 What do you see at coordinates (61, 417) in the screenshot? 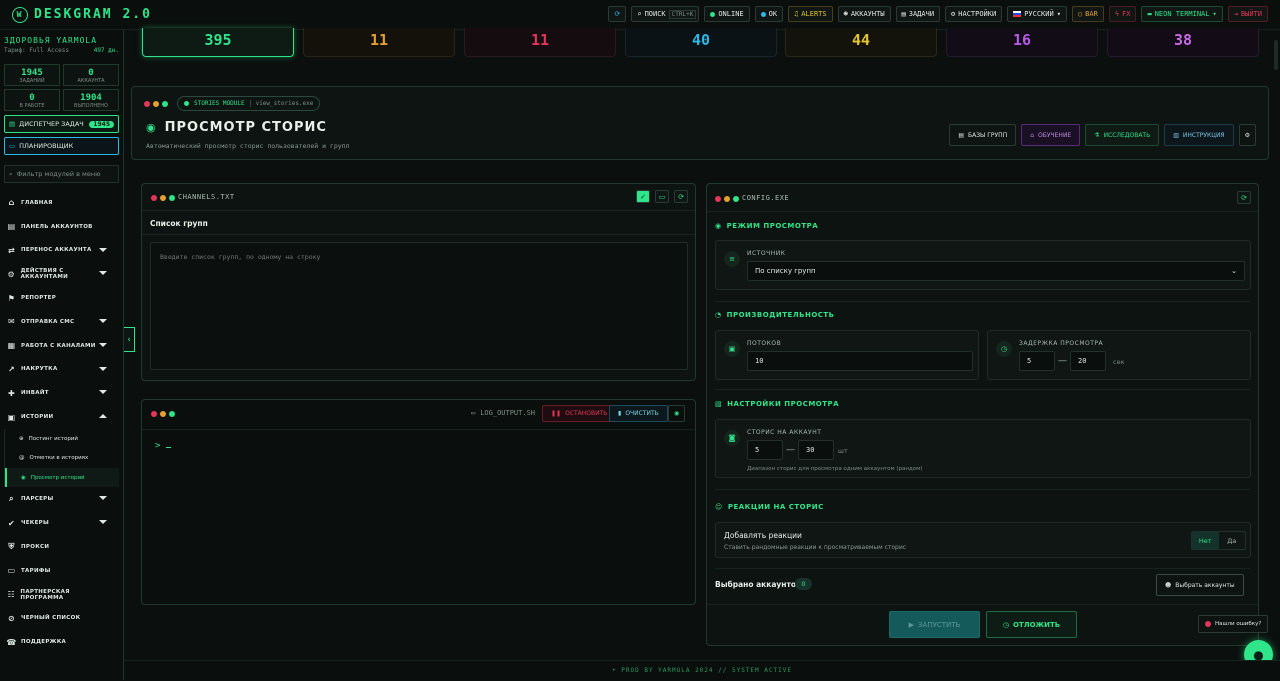
I see `sidebar-item-stories: ▣ ИСТОРИИ` at bounding box center [61, 417].